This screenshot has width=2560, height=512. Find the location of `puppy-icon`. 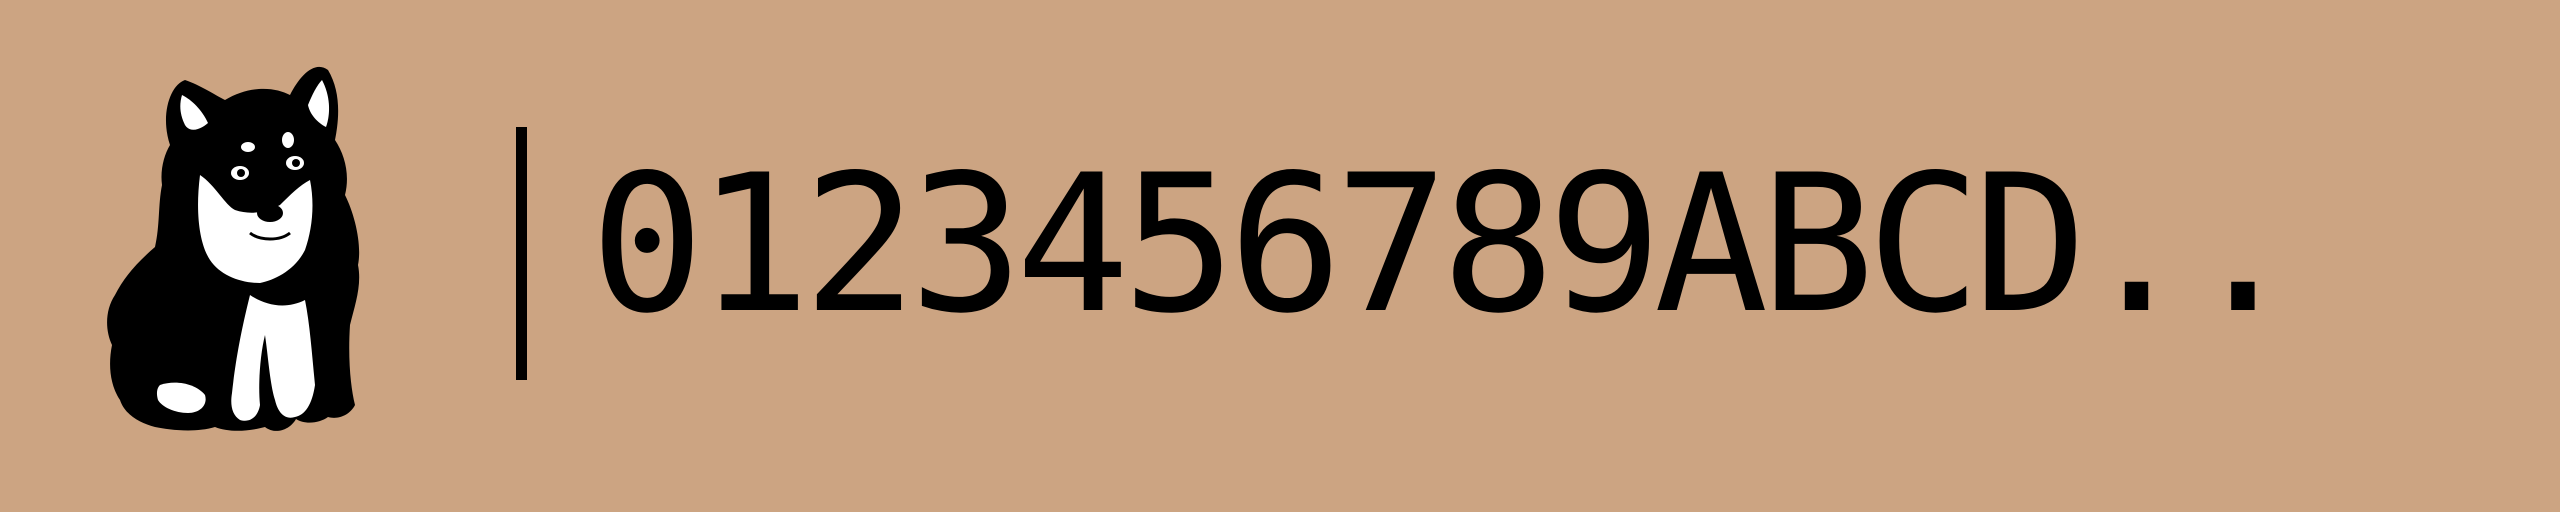

puppy-icon is located at coordinates (233, 248).